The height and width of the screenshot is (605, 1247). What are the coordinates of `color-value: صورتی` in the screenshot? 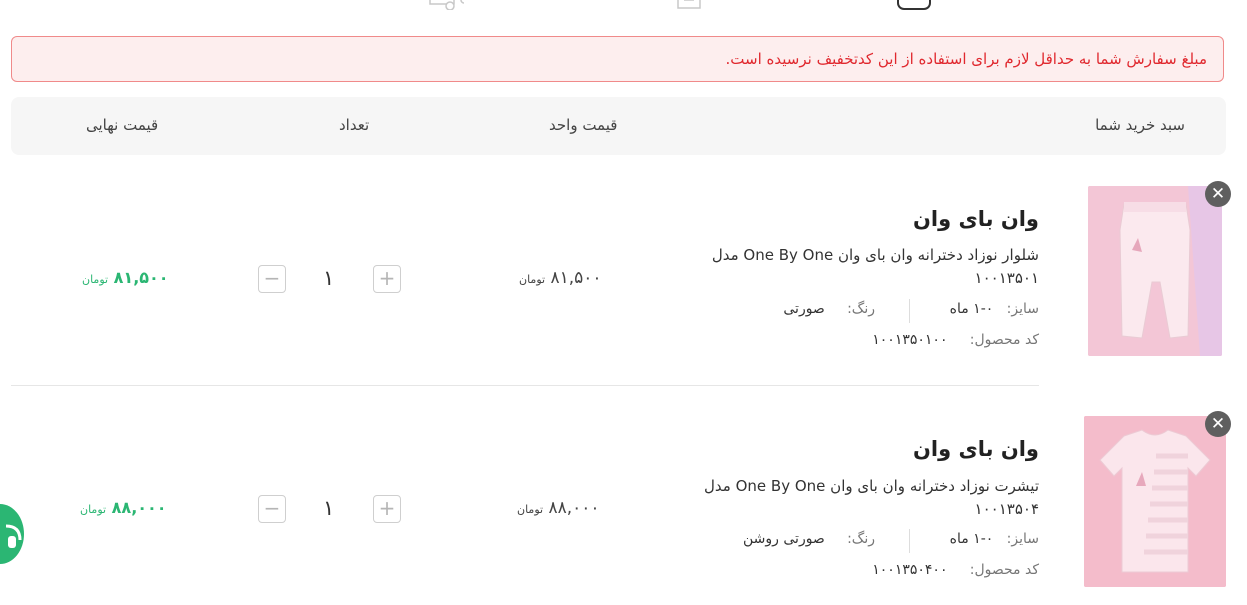 It's located at (804, 309).